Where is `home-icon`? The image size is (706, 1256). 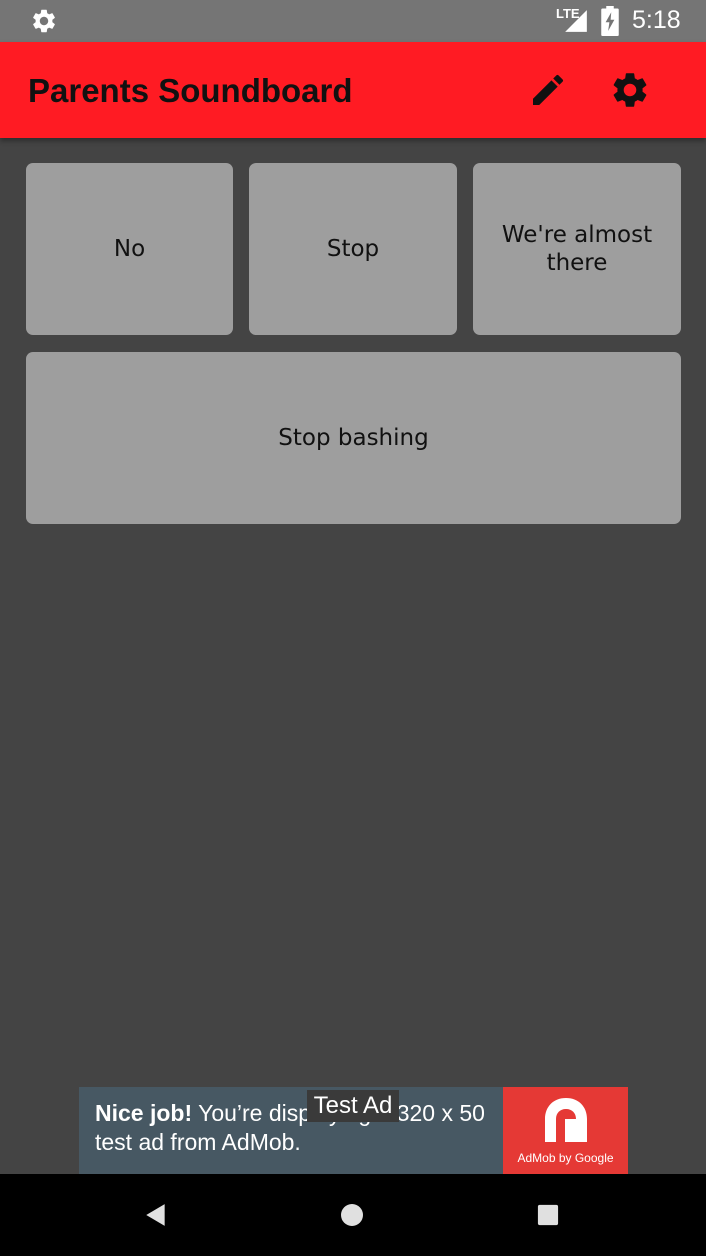 home-icon is located at coordinates (352, 1215).